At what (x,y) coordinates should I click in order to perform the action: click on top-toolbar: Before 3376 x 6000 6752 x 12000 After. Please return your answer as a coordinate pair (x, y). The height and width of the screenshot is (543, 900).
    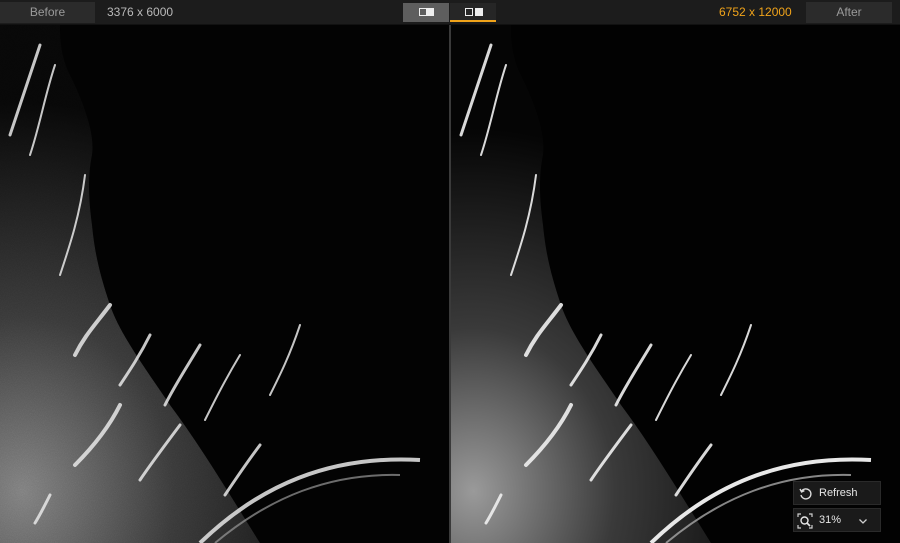
    Looking at the image, I should click on (450, 12).